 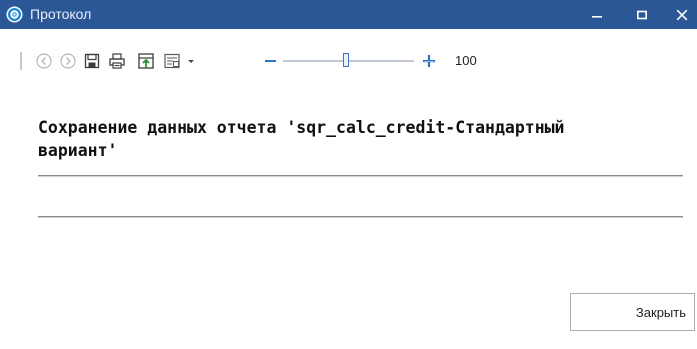 I want to click on window-title: Протокол, so click(x=61, y=14).